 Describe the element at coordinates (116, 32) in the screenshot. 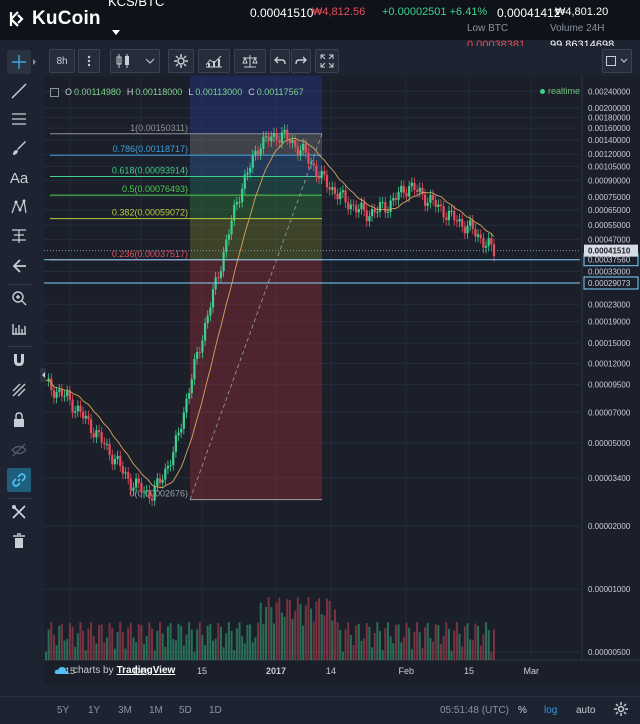

I see `pair-dropdown-icon` at that location.